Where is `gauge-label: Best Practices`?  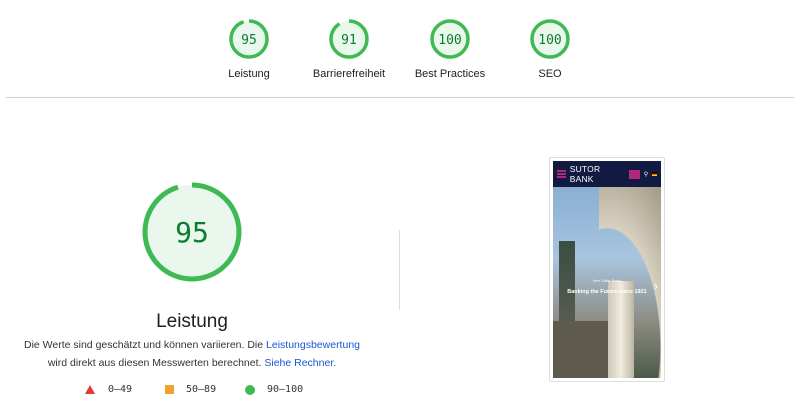 gauge-label: Best Practices is located at coordinates (450, 74).